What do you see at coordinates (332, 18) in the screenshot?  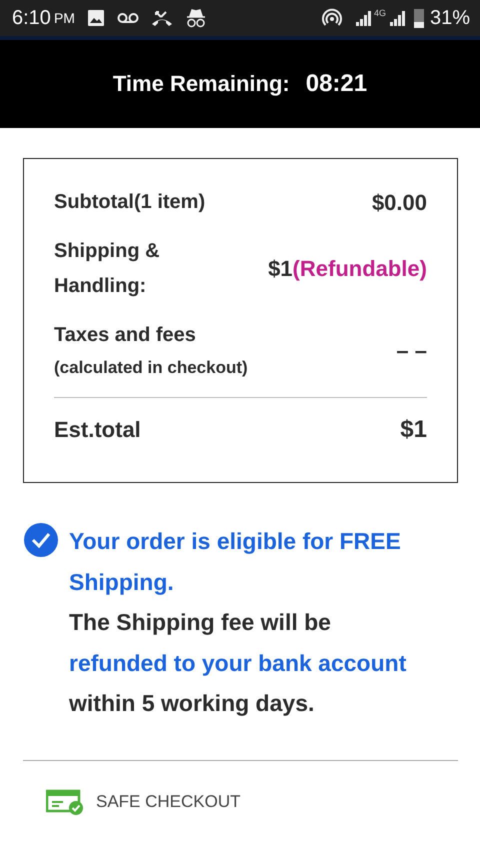 I see `hotspot-icon` at bounding box center [332, 18].